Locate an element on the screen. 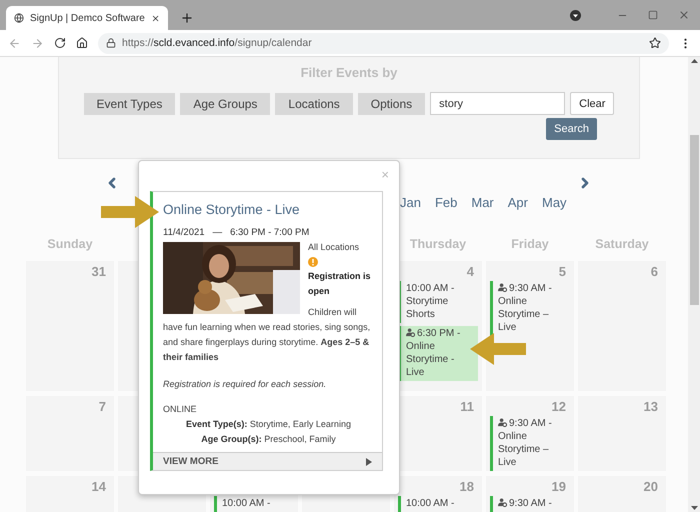  url-text: https://scld.evanced.info/signup/calendar is located at coordinates (217, 43).